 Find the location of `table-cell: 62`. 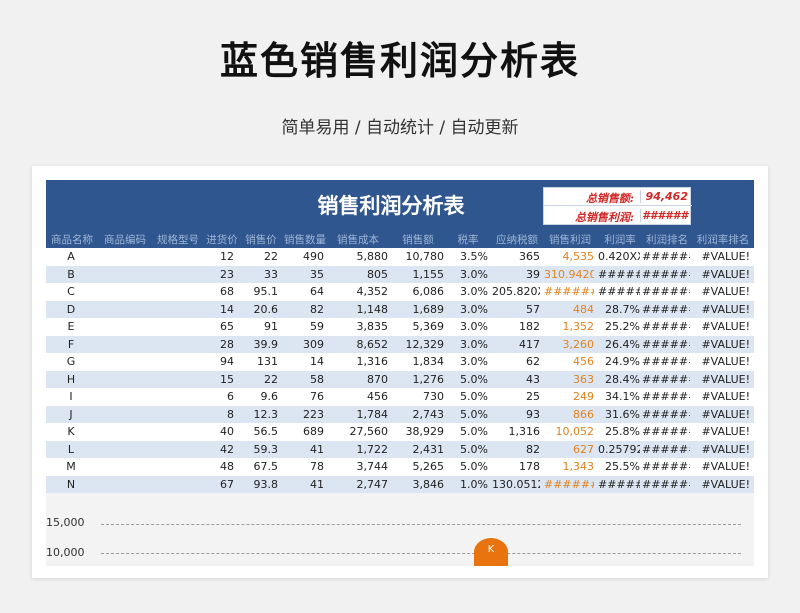

table-cell: 62 is located at coordinates (516, 362).